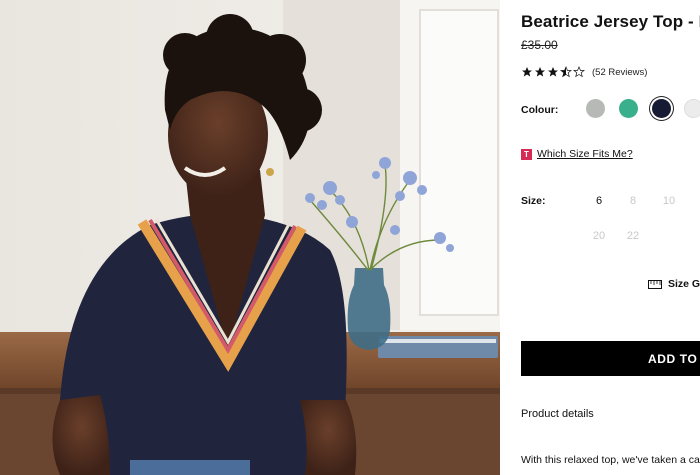  I want to click on size-label: Size:, so click(533, 201).